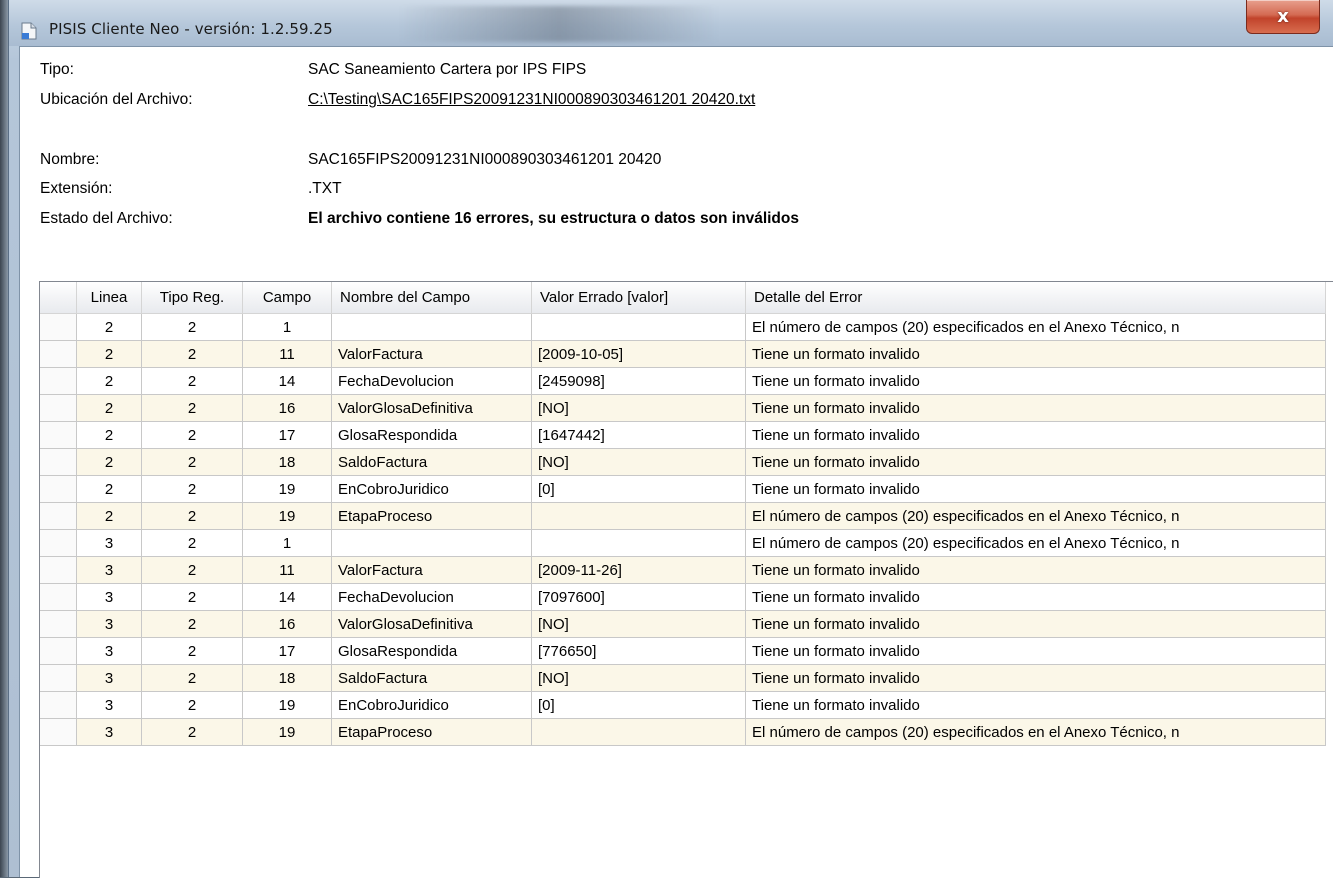  What do you see at coordinates (287, 651) in the screenshot?
I see `cell-campo: 17` at bounding box center [287, 651].